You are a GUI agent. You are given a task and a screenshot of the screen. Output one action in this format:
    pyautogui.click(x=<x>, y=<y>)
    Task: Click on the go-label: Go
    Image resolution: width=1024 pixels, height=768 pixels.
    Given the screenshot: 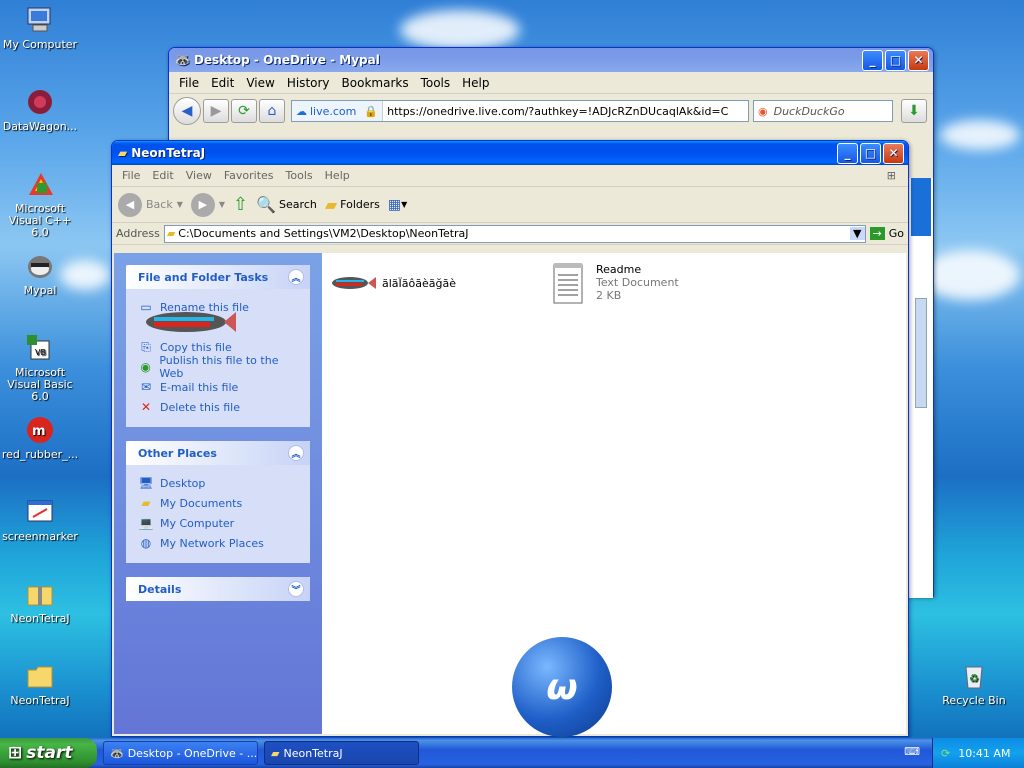 What is the action you would take?
    pyautogui.click(x=896, y=233)
    